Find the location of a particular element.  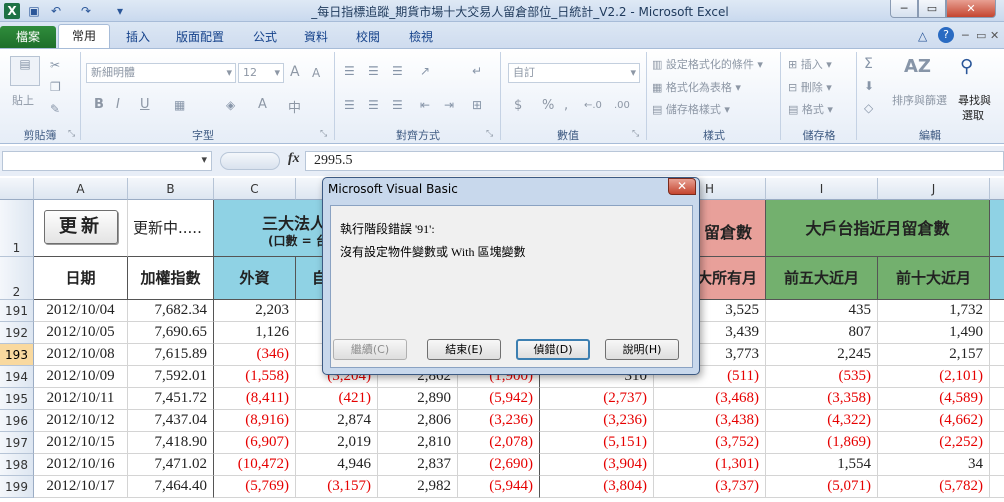

table-cell: 2,890 is located at coordinates (418, 399).